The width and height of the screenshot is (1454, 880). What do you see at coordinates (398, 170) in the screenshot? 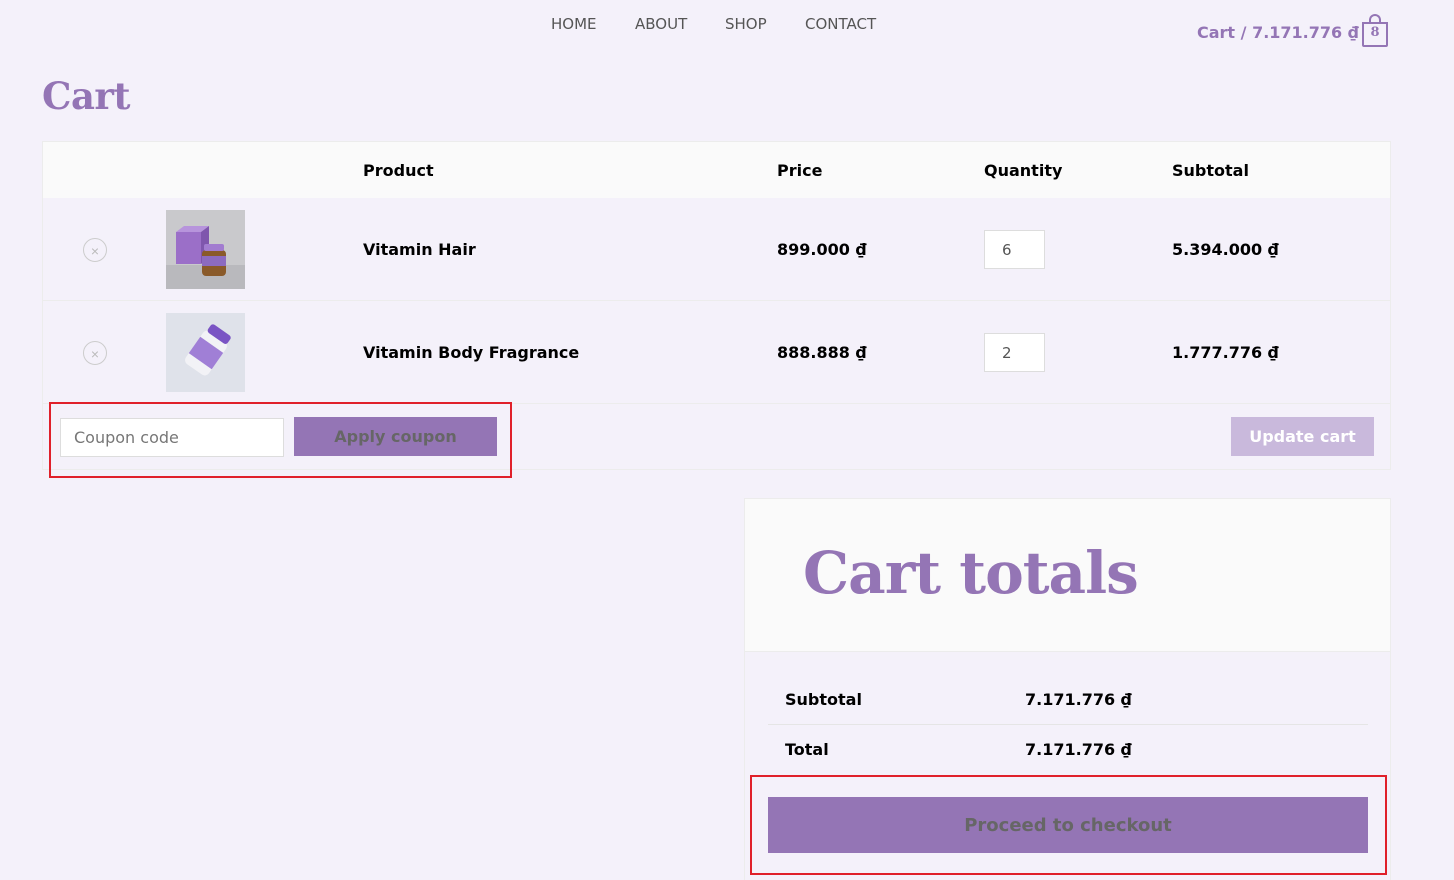
I see `header-product: Product` at bounding box center [398, 170].